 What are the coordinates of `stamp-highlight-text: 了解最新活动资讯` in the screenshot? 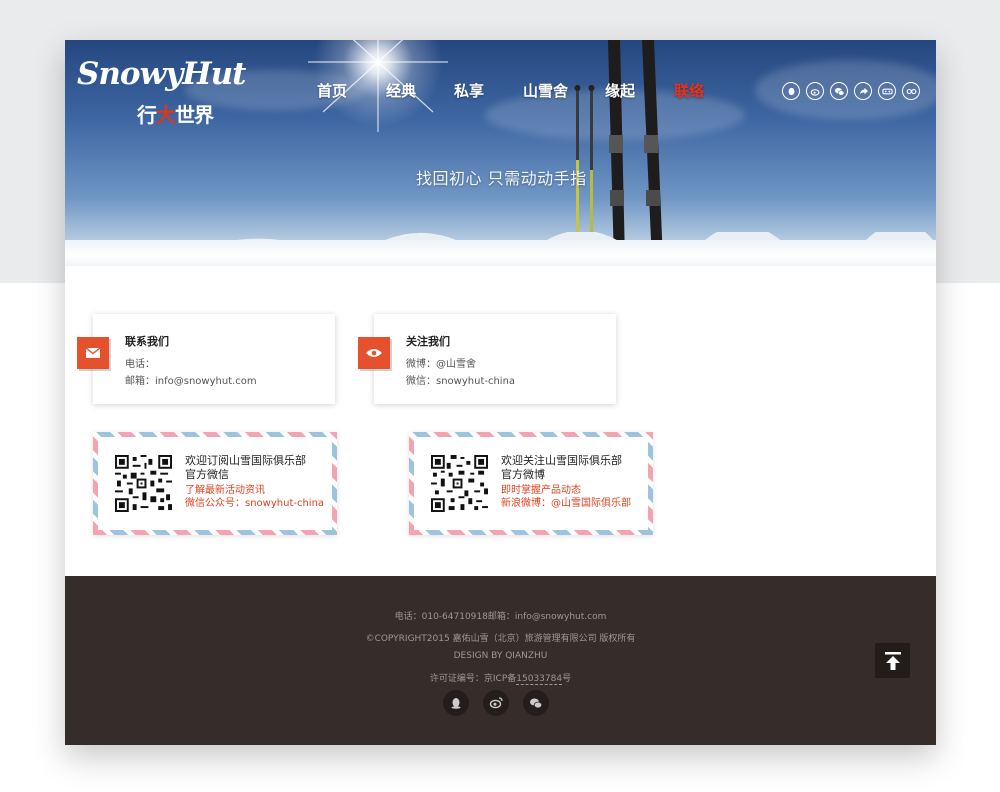 It's located at (225, 490).